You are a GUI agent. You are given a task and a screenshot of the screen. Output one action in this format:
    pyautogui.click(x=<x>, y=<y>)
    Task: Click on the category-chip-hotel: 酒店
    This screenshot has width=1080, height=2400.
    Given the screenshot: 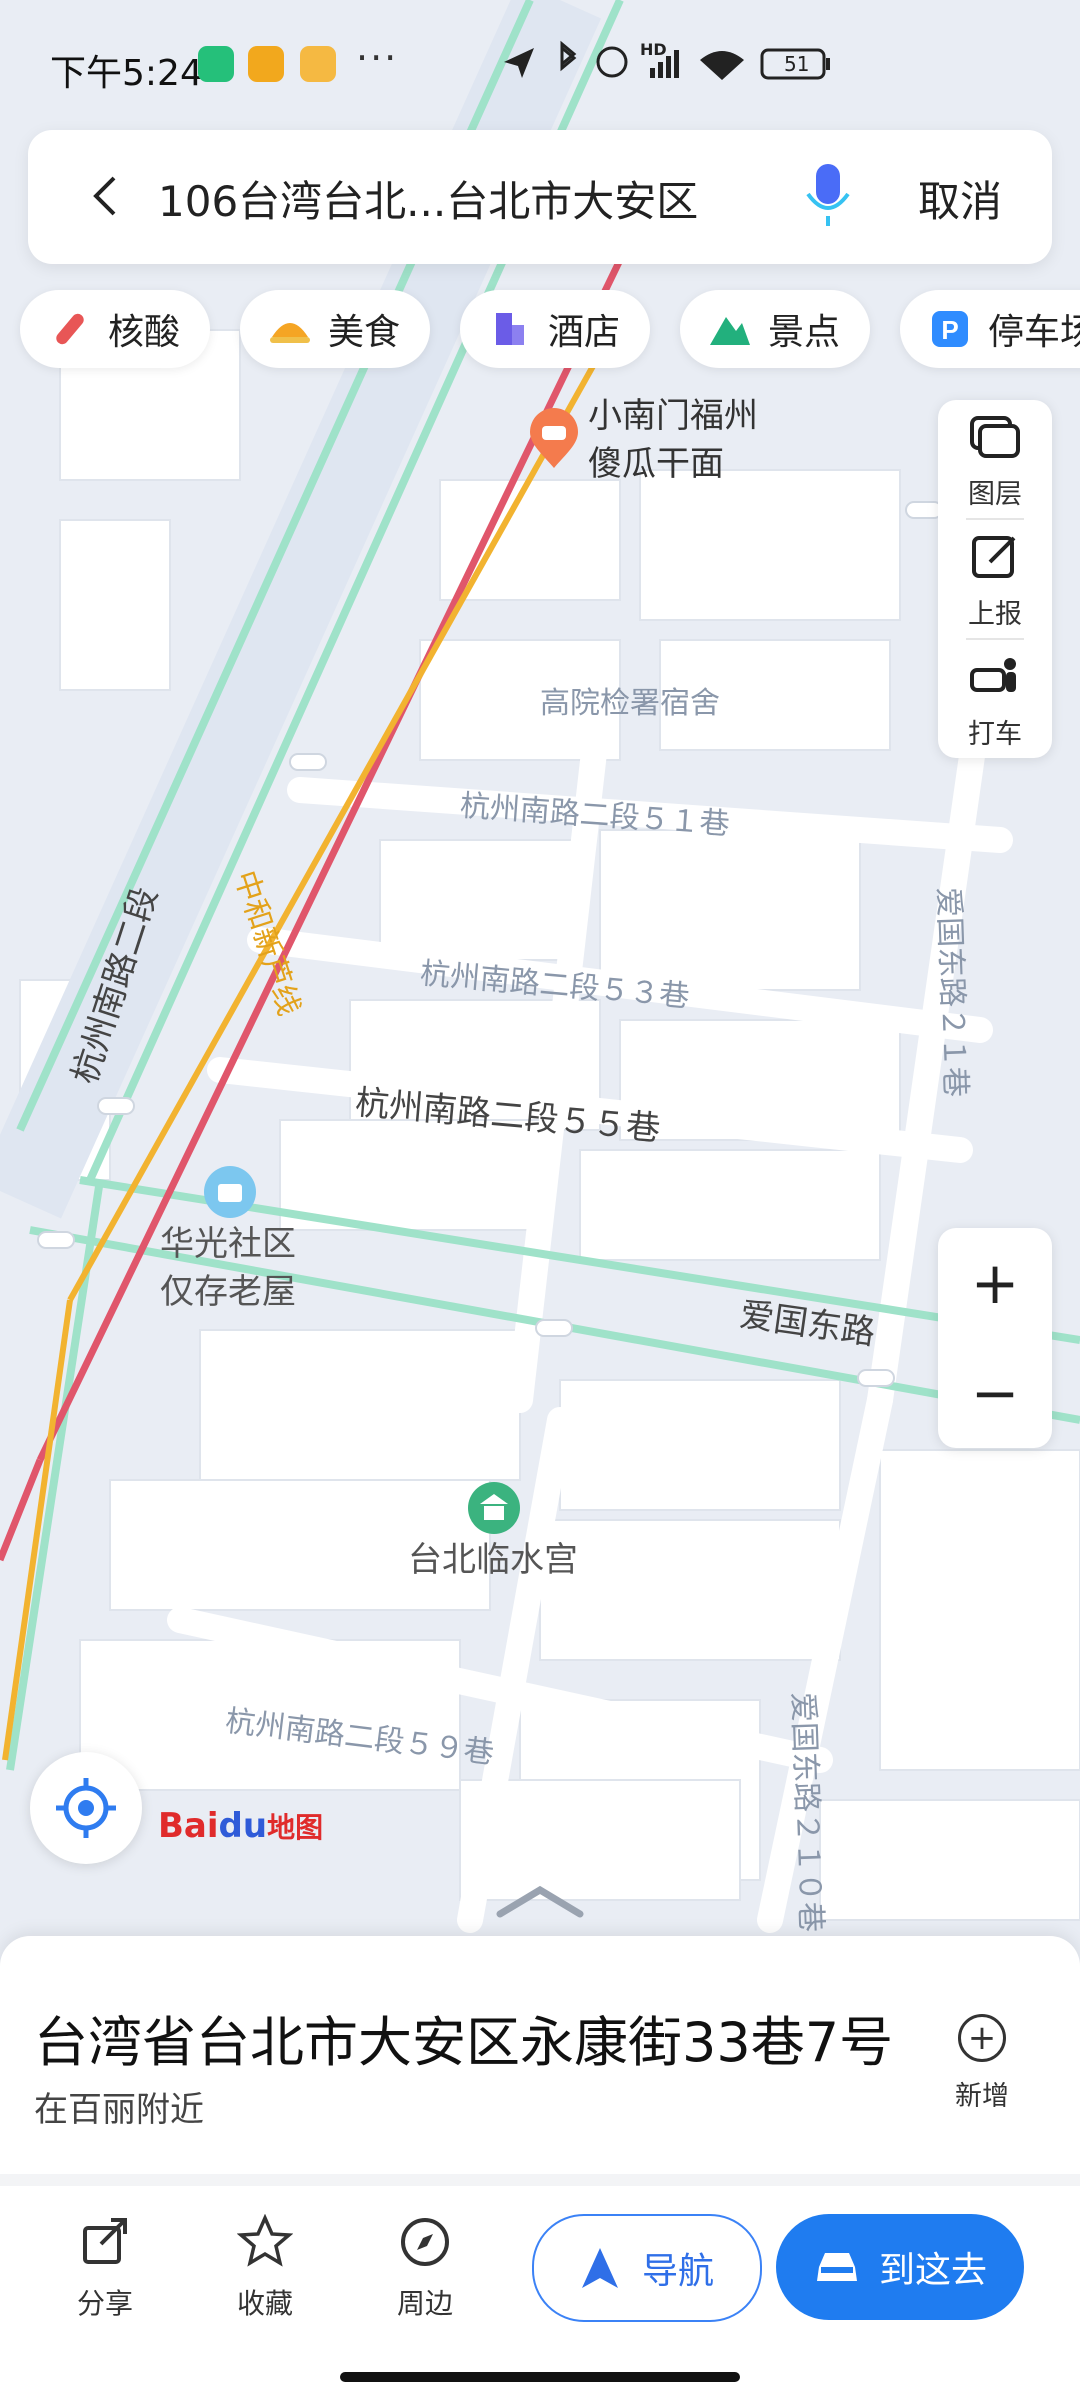 What is the action you would take?
    pyautogui.click(x=555, y=329)
    